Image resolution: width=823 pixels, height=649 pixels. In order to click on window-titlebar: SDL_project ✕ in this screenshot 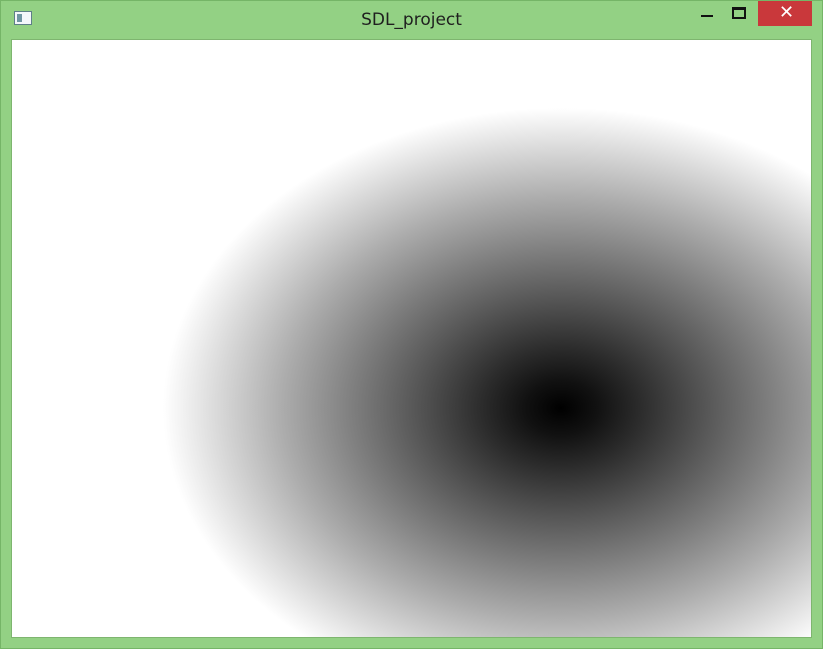, I will do `click(411, 20)`.